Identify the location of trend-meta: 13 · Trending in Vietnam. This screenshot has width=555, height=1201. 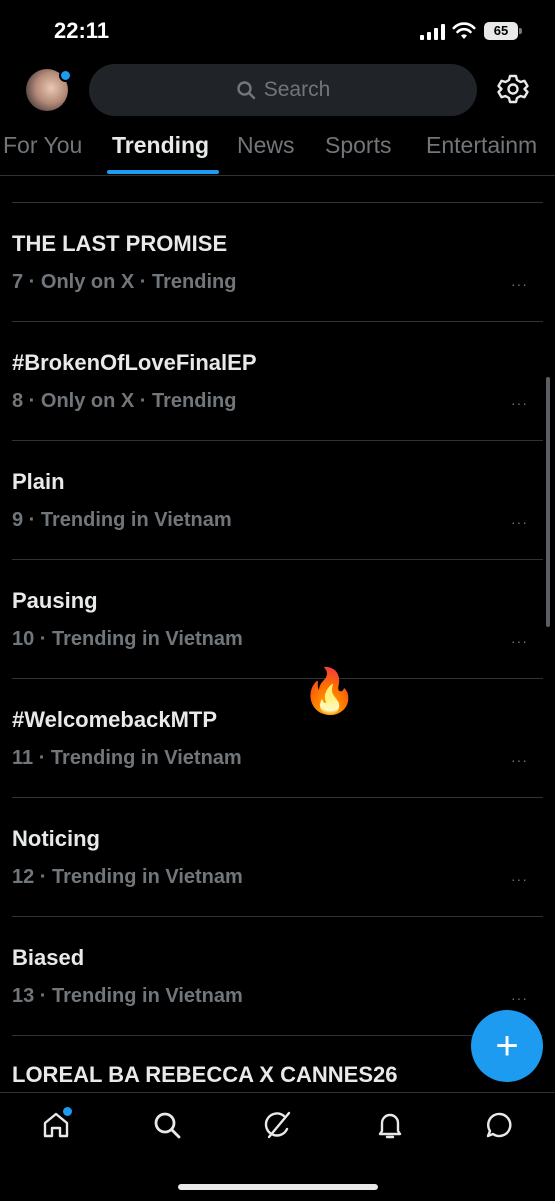
(127, 996).